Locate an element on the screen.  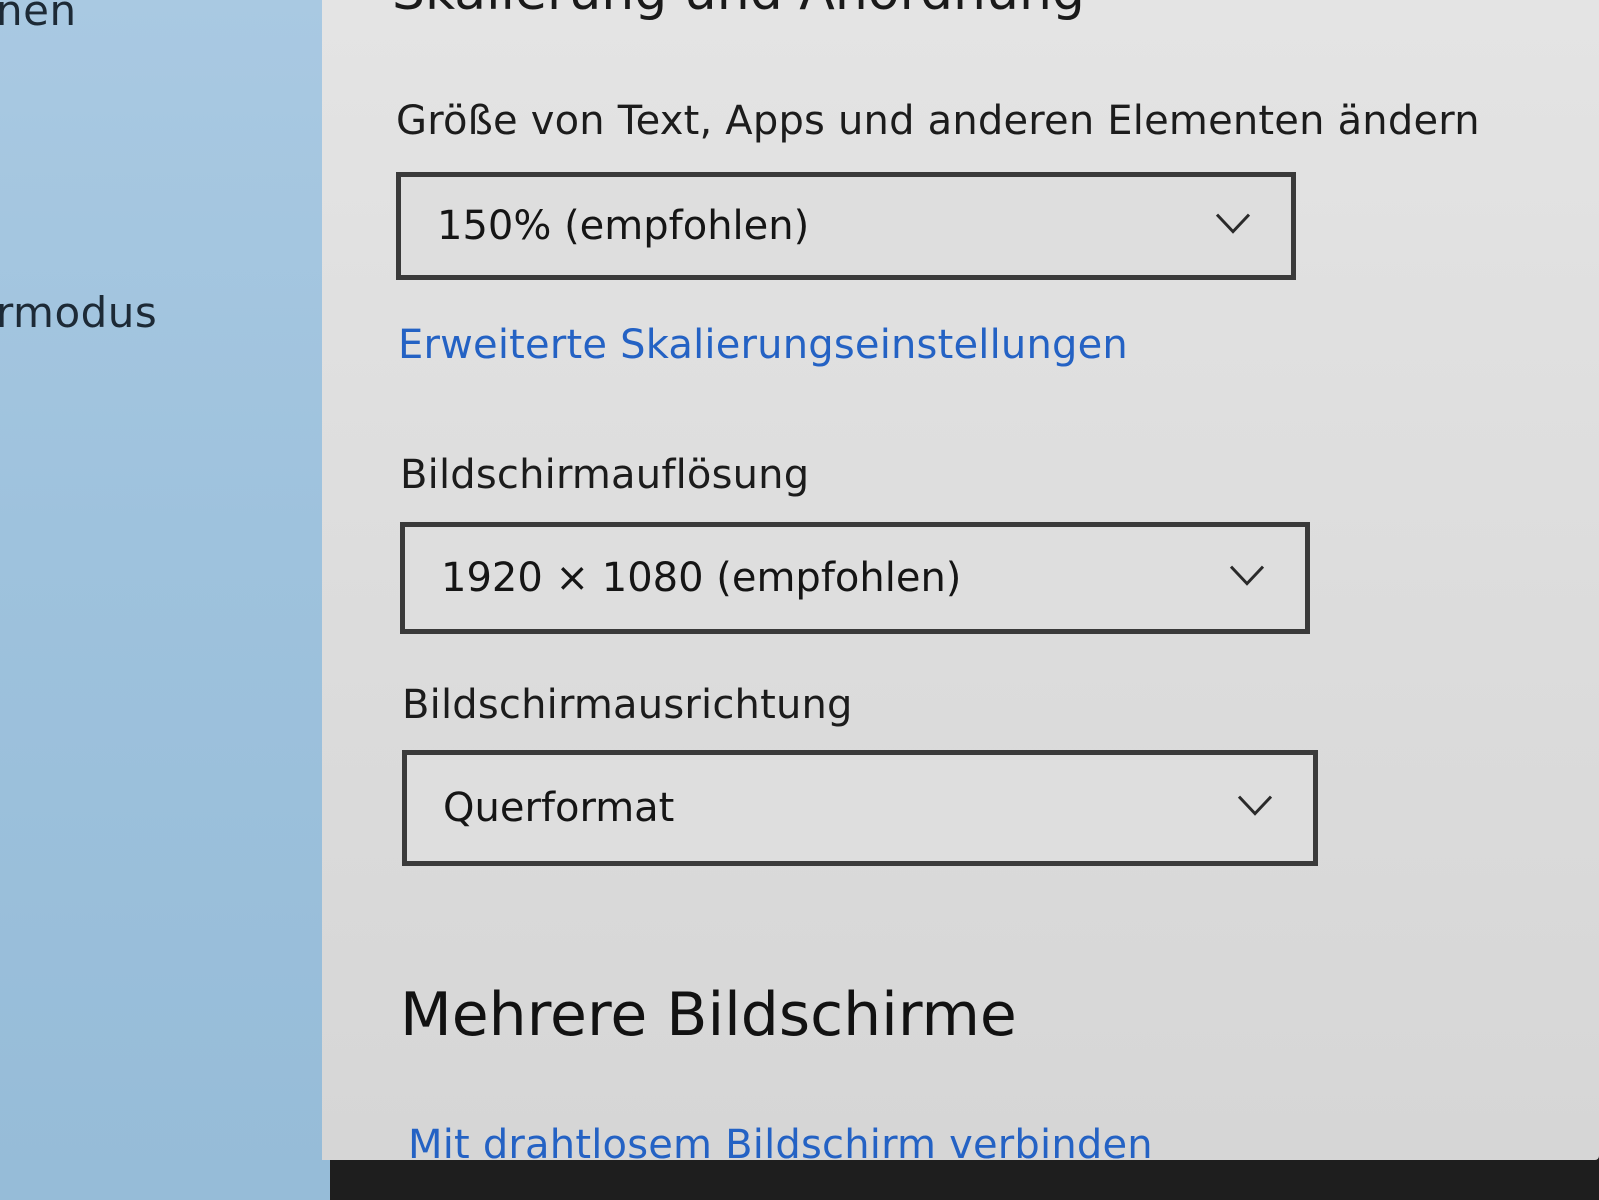
sidebar-item-partial-modus: rmodus is located at coordinates (78, 312).